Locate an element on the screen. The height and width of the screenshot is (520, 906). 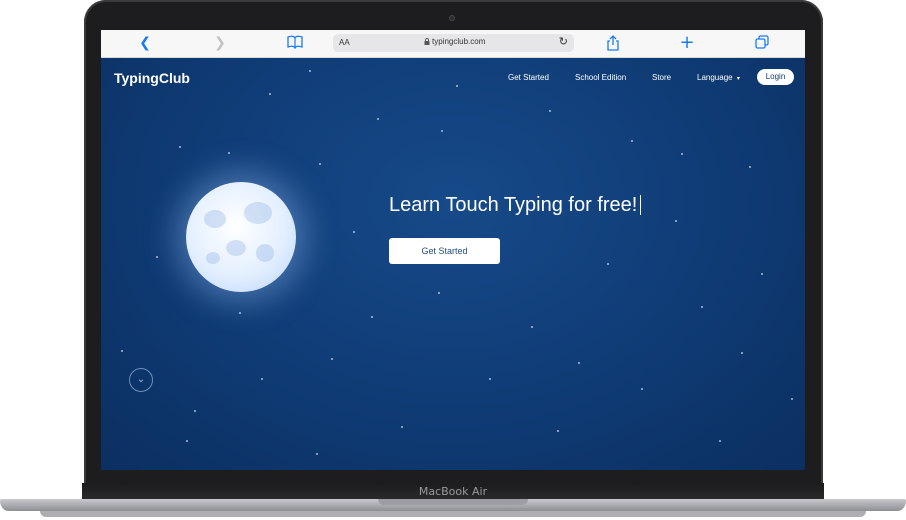
chevron-down-icon: ⌄ is located at coordinates (141, 379).